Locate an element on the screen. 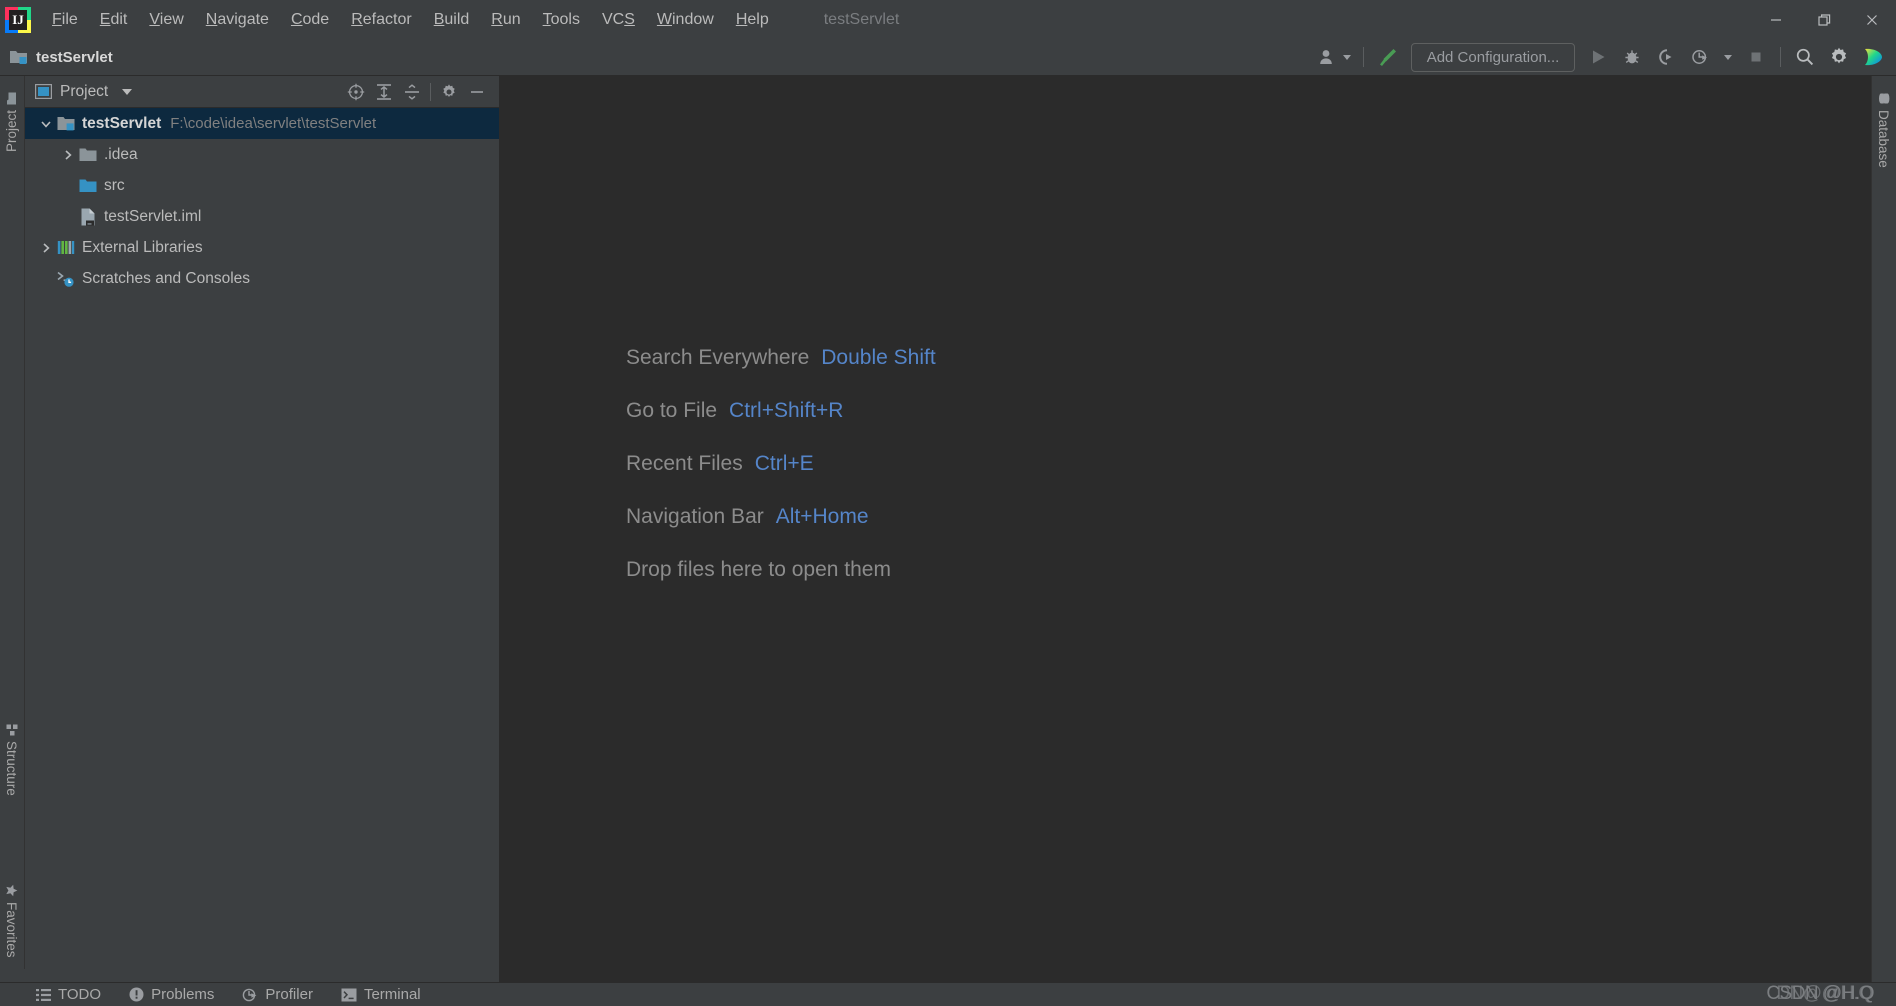 Image resolution: width=1896 pixels, height=1006 pixels. status-item-todo: TODO is located at coordinates (68, 994).